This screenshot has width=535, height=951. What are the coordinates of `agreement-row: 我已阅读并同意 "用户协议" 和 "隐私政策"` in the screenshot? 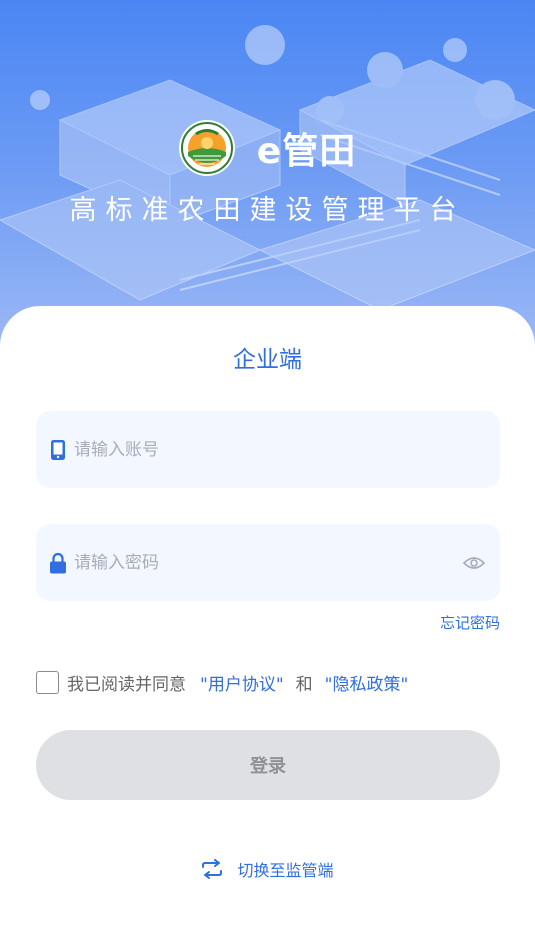 It's located at (222, 682).